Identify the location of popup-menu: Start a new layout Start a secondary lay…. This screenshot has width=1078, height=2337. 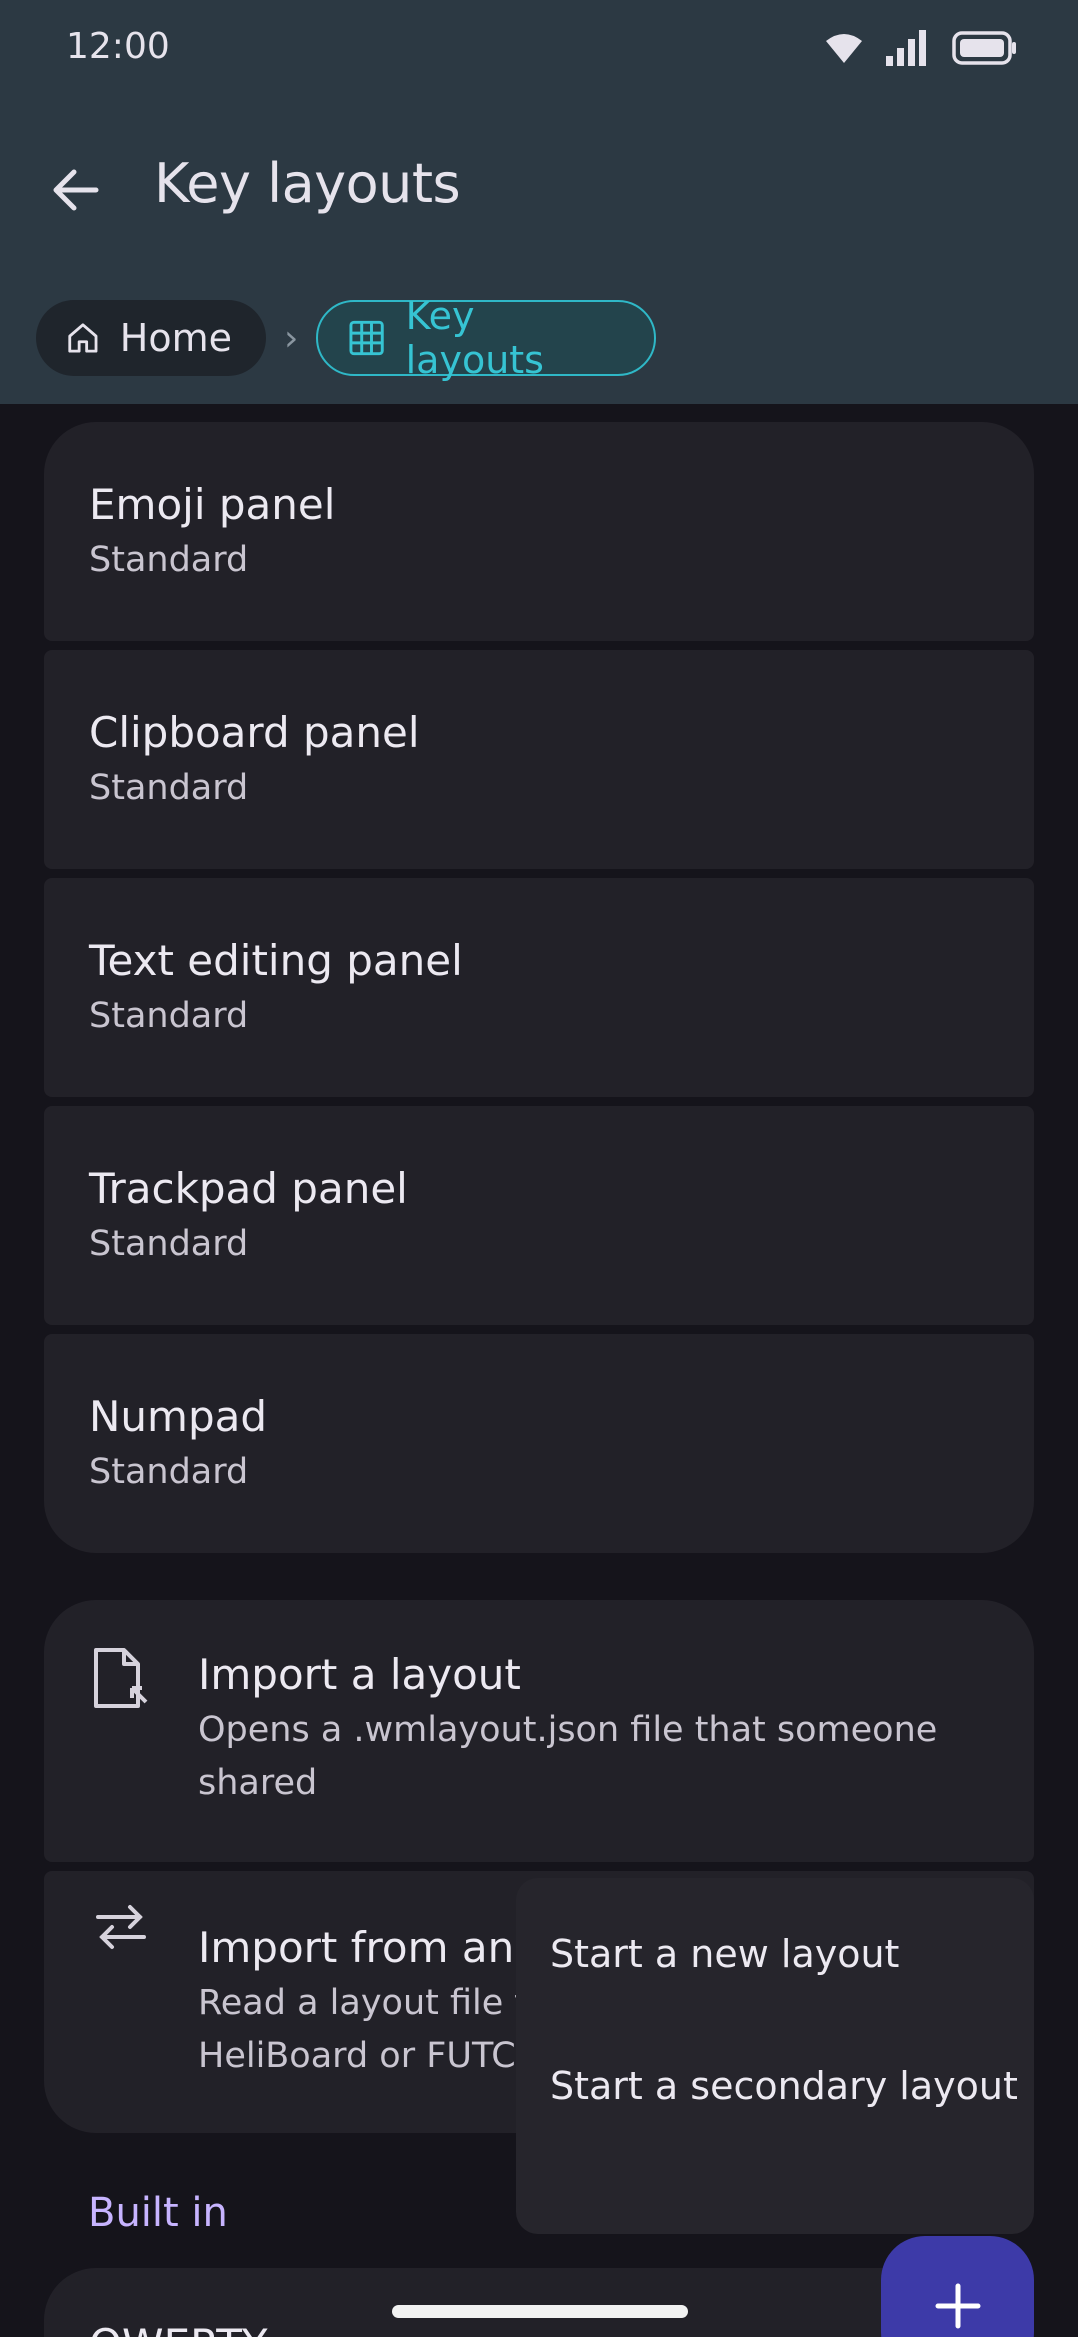
(775, 2056).